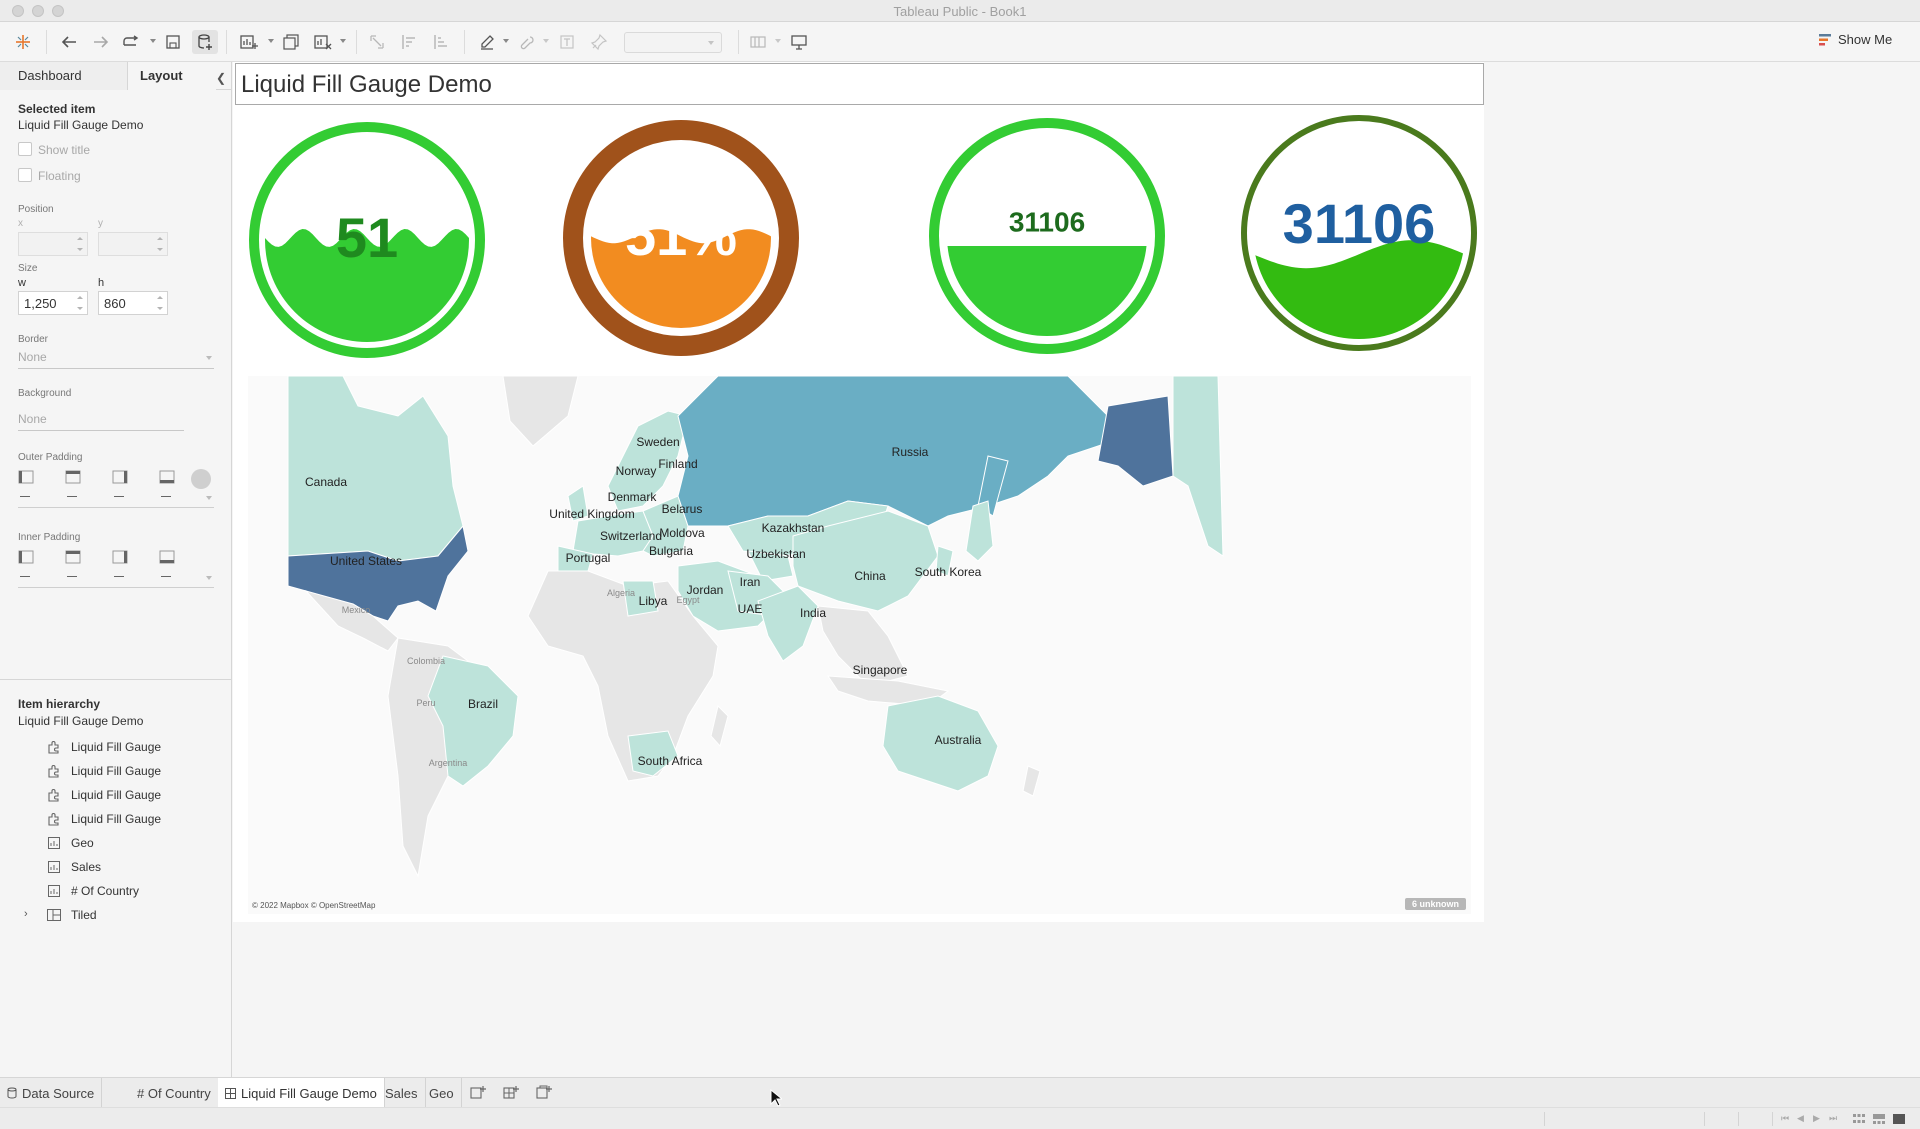 This screenshot has height=1129, width=1920. Describe the element at coordinates (599, 42) in the screenshot. I see `fix-axes-pin-icon` at that location.